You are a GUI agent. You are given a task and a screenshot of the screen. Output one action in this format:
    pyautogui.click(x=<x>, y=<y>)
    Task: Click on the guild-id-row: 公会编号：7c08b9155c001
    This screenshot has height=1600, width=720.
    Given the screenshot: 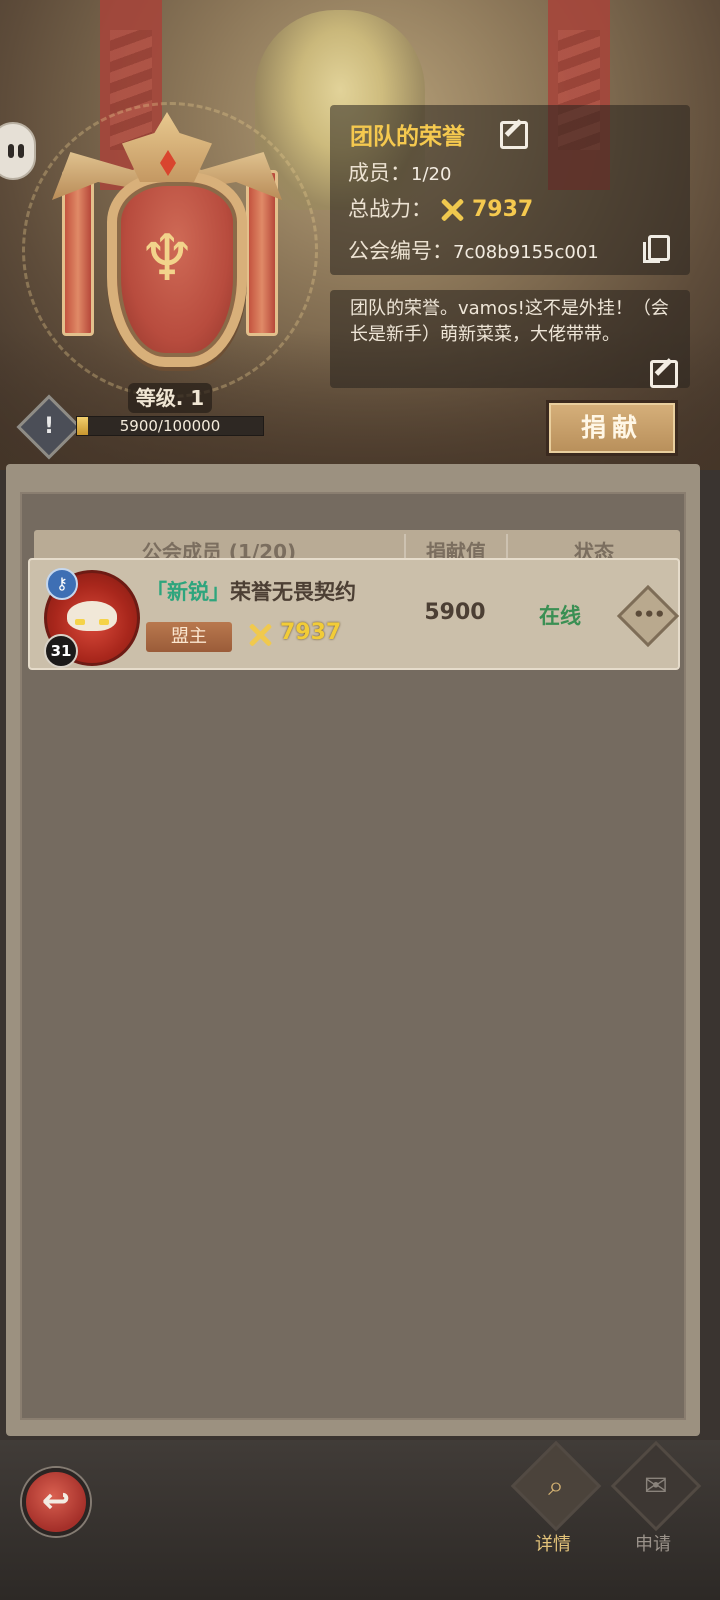 What is the action you would take?
    pyautogui.click(x=473, y=250)
    